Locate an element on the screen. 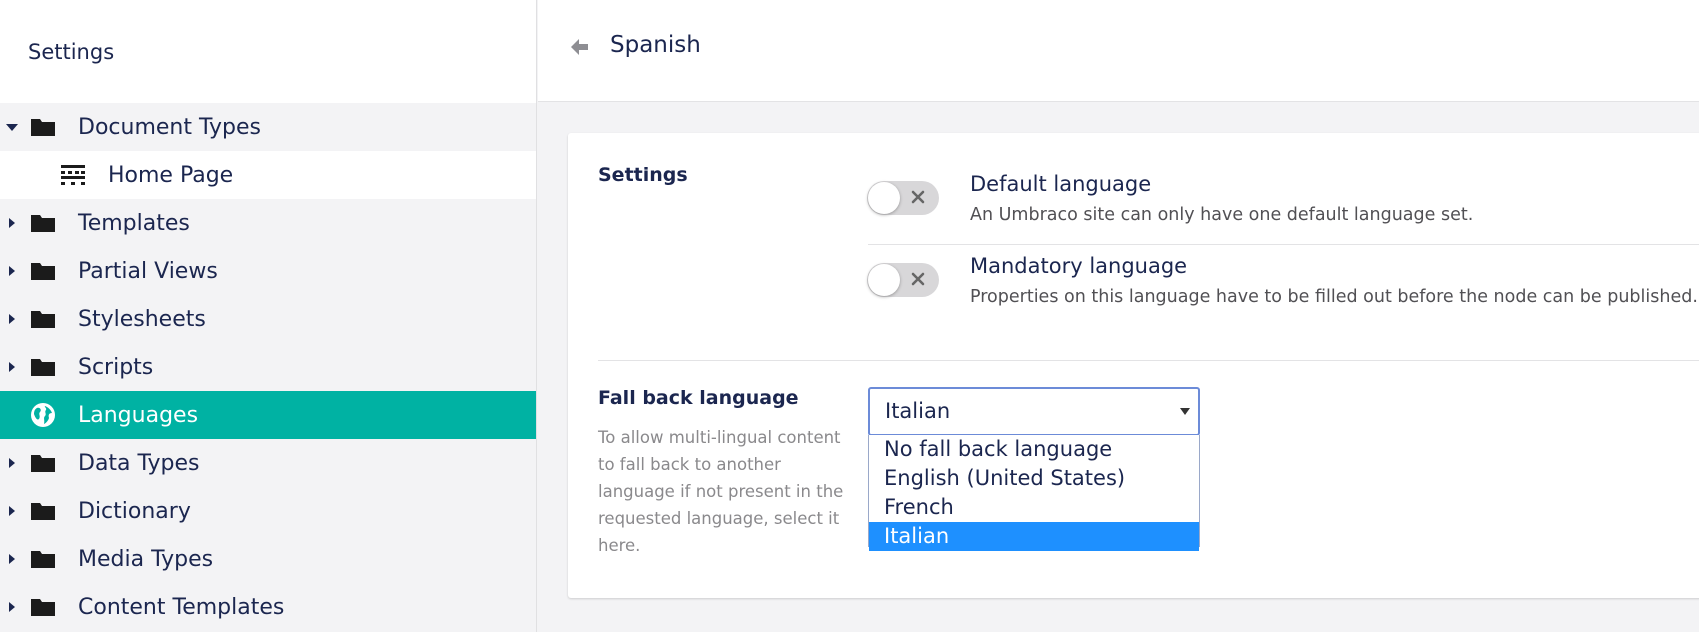 Image resolution: width=1699 pixels, height=632 pixels. tree-item-label: Data Types is located at coordinates (139, 463).